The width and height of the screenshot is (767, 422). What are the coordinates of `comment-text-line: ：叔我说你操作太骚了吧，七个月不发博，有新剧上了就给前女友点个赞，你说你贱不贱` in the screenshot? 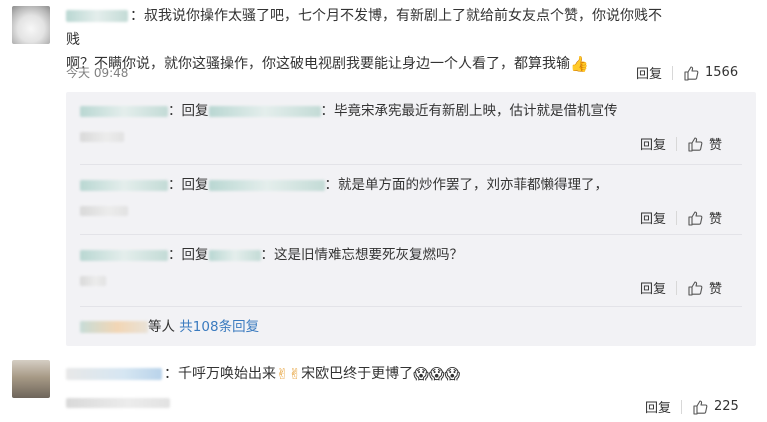 It's located at (364, 28).